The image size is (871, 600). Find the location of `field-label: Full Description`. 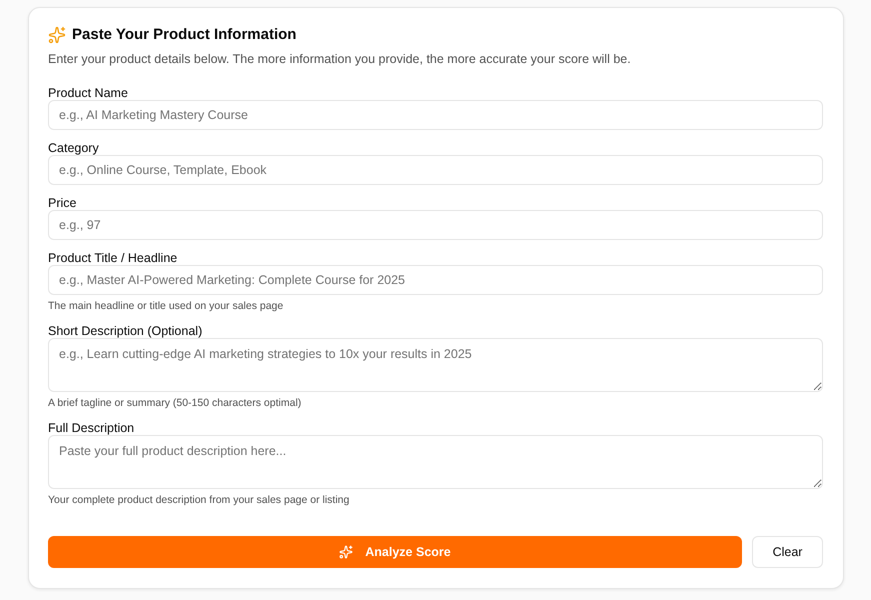

field-label: Full Description is located at coordinates (92, 428).